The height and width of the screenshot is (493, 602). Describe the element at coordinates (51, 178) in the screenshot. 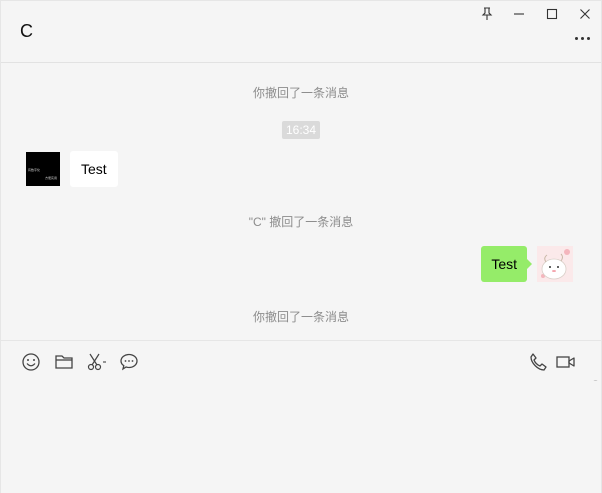

I see `avatar-caption: 方便实用` at that location.